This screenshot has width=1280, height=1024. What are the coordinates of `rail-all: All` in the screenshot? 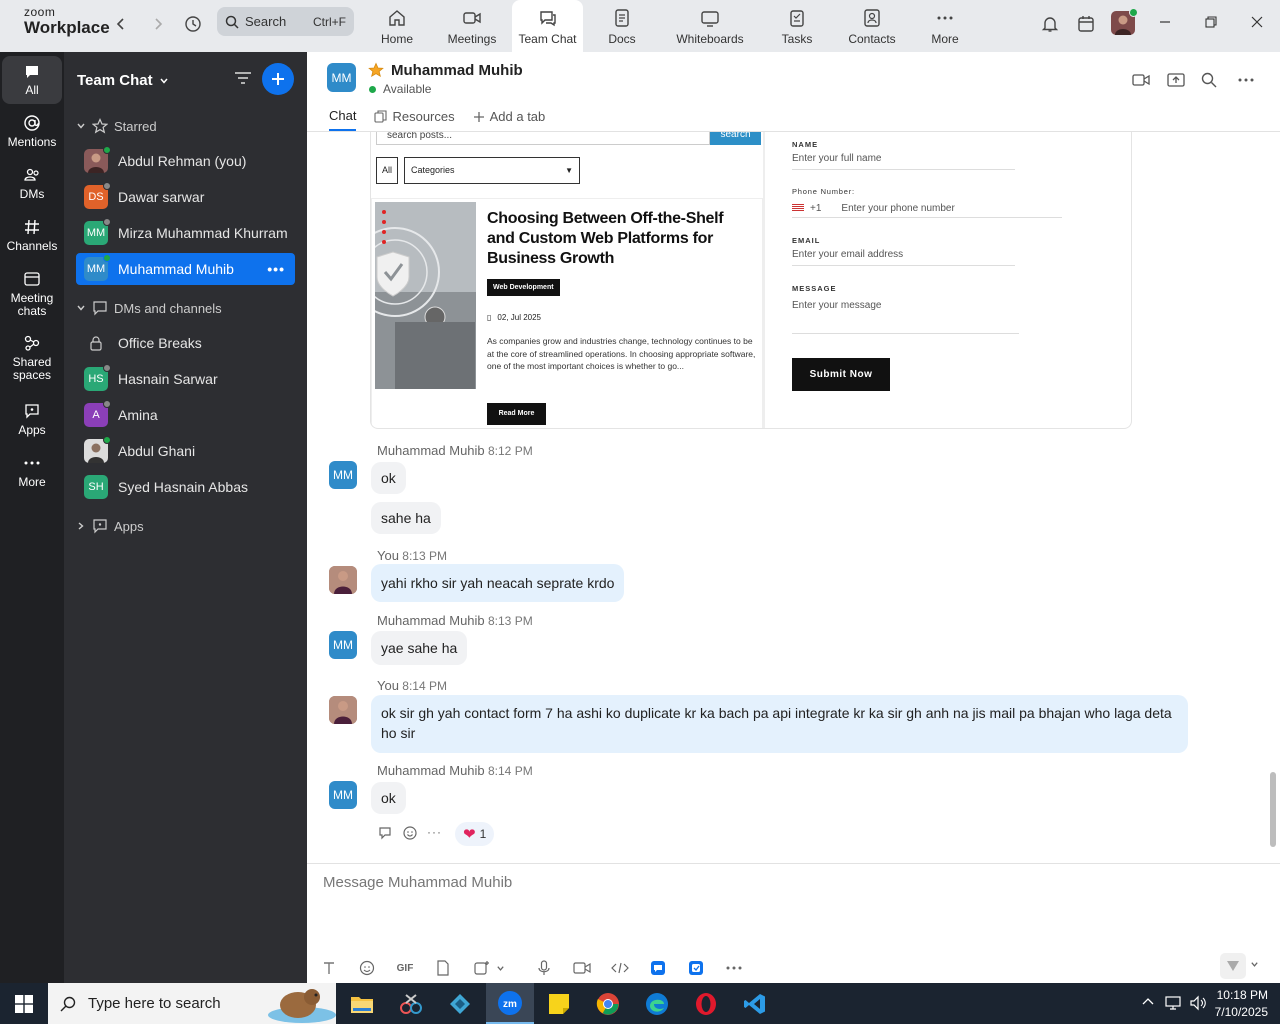 It's located at (32, 80).